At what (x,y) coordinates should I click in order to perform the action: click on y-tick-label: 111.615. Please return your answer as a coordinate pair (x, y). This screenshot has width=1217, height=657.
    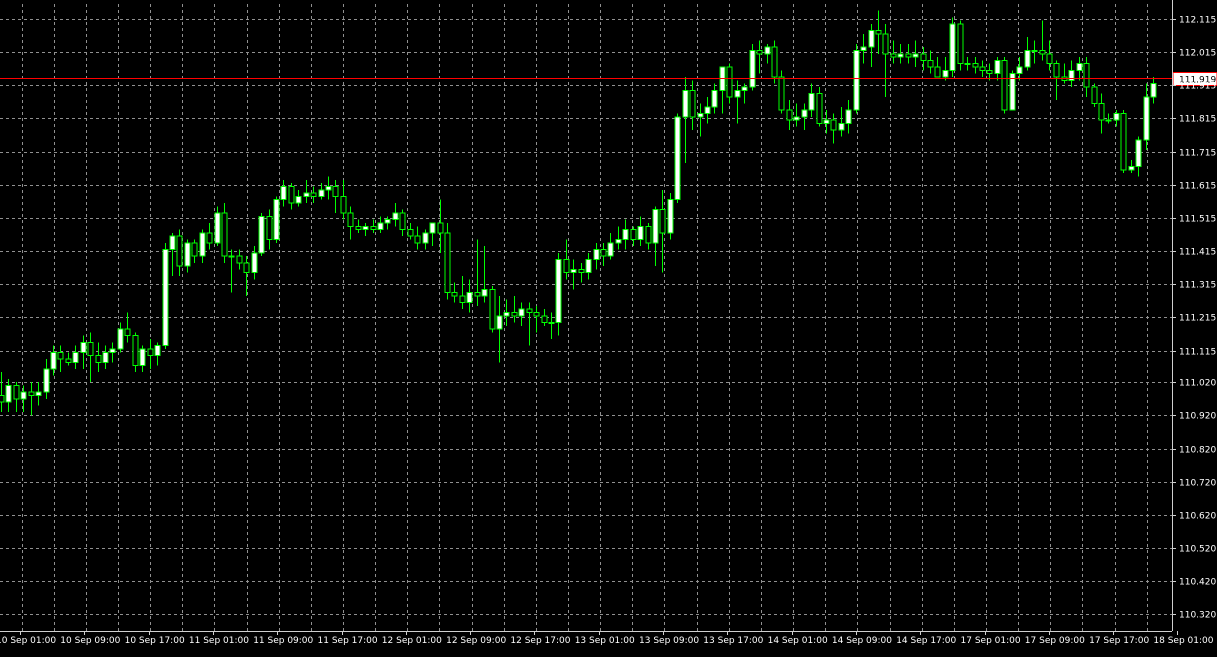
    Looking at the image, I should click on (1197, 187).